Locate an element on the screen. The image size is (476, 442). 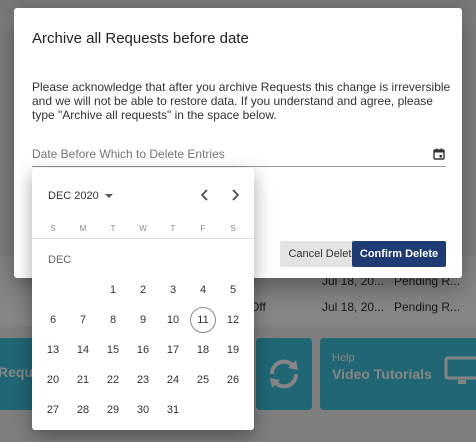
calendar-day: 30 is located at coordinates (143, 410).